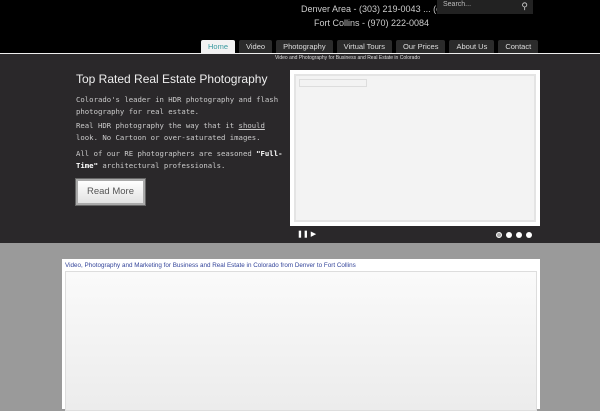  I want to click on emphasis: should, so click(251, 125).